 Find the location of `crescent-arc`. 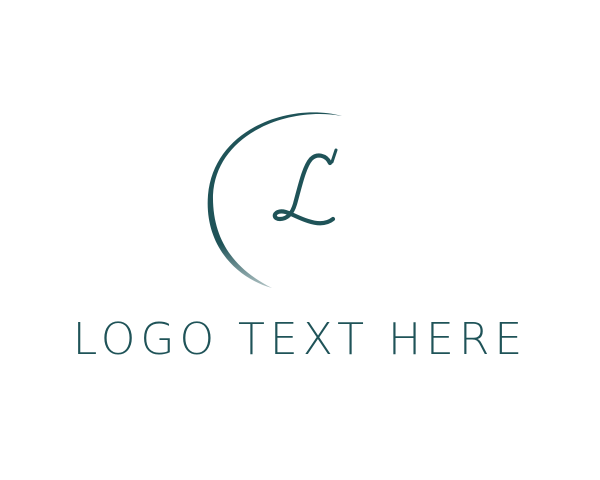

crescent-arc is located at coordinates (274, 200).